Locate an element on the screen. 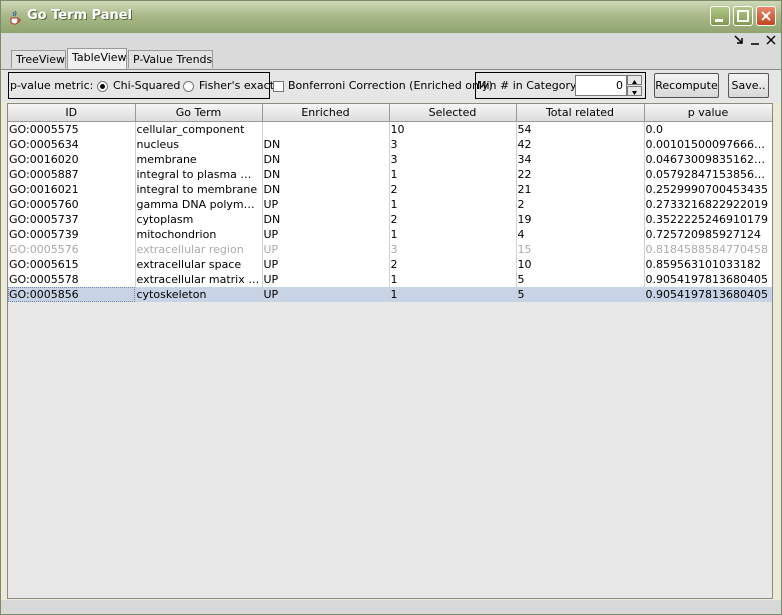 The image size is (782, 615). table-row: GO:0005575 cellular_component 10 54 0.0 is located at coordinates (390, 129).